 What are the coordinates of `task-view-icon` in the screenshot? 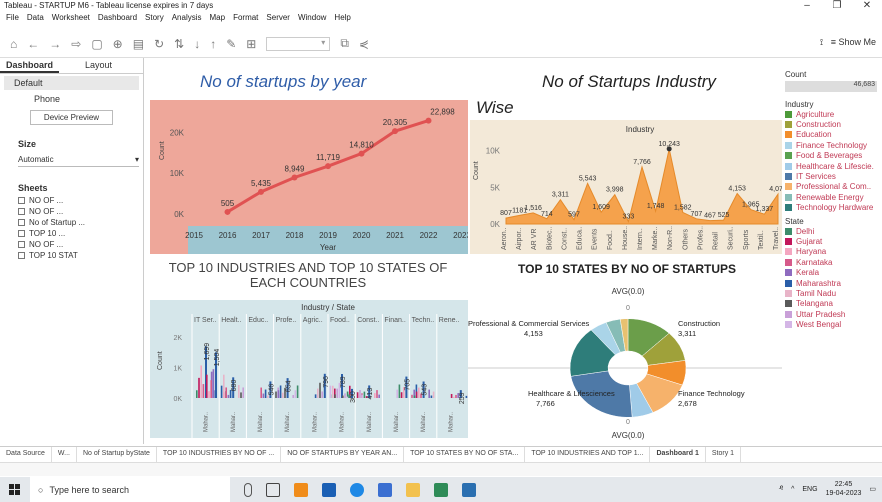 It's located at (273, 489).